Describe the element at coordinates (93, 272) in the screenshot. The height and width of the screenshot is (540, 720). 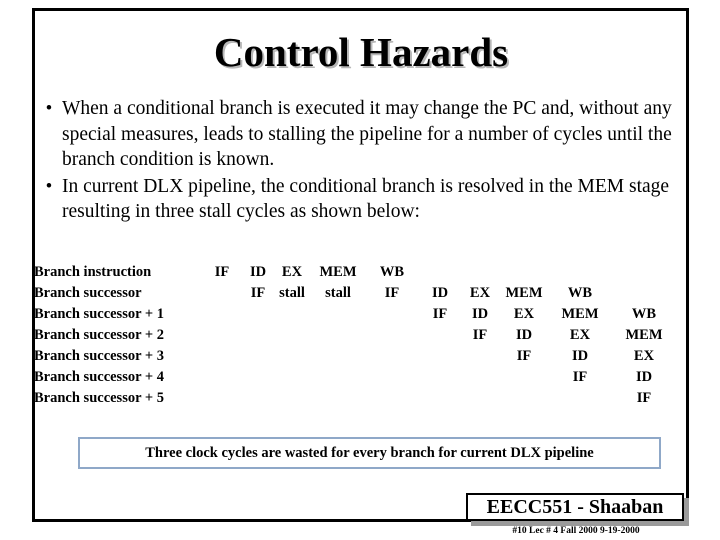
I see `pipeline-row-label: Branch instruction` at that location.